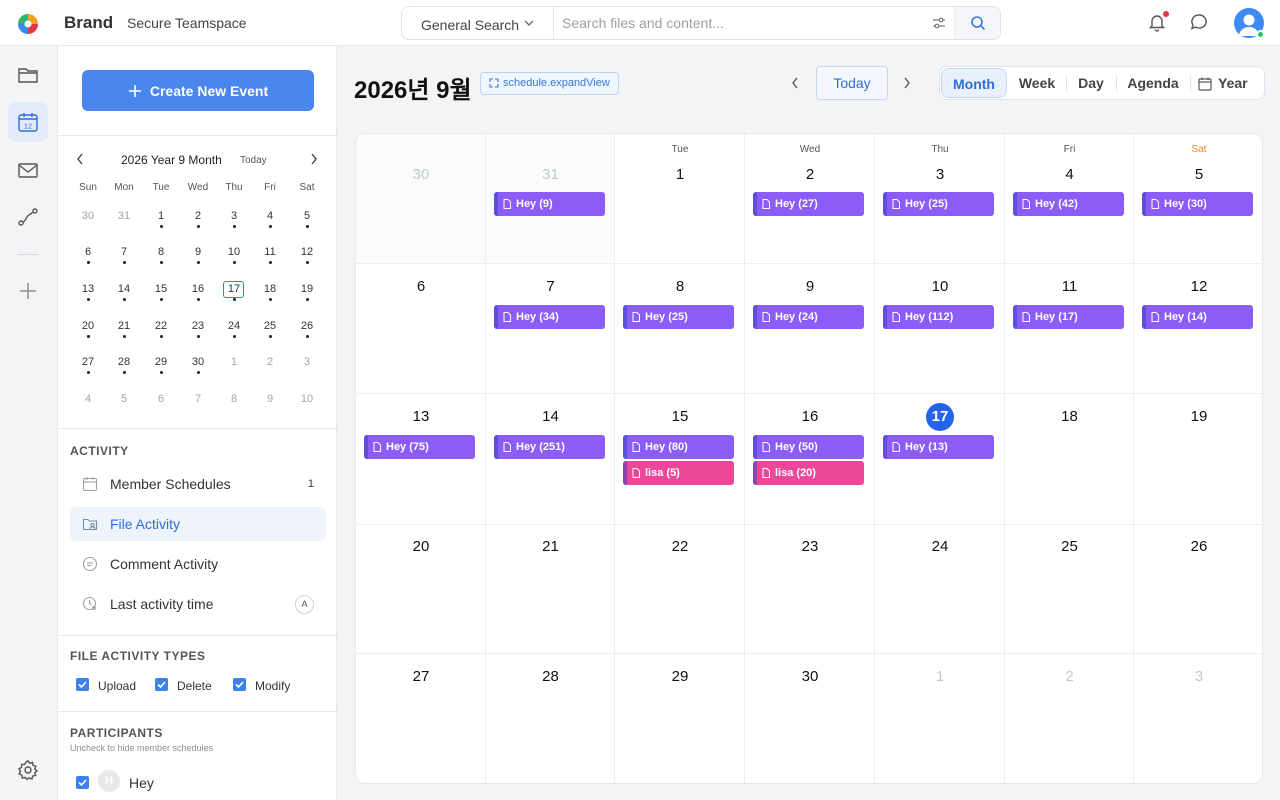 The width and height of the screenshot is (1280, 800). What do you see at coordinates (28, 75) in the screenshot?
I see `folder-icon` at bounding box center [28, 75].